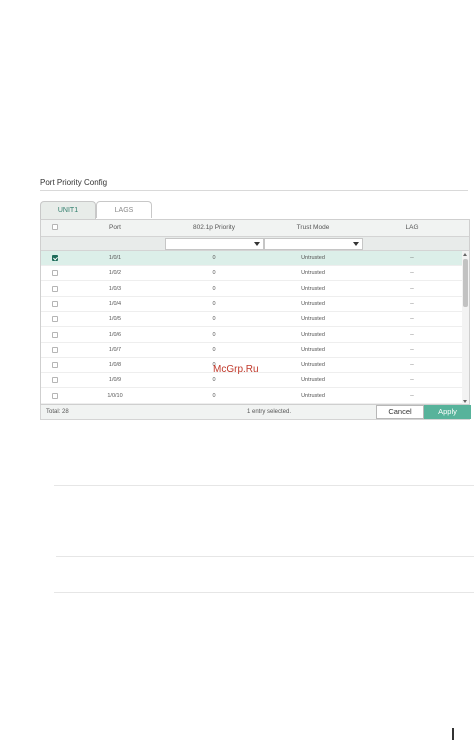 This screenshot has width=474, height=740. What do you see at coordinates (252, 274) in the screenshot?
I see `table-row: 1/0/2 0 Untrusted --` at bounding box center [252, 274].